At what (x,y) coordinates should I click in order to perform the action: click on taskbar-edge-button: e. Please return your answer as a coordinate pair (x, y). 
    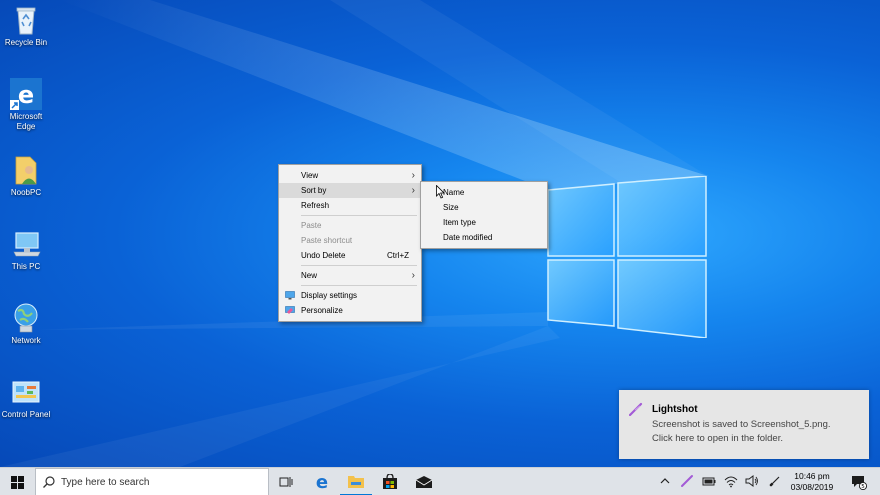
    Looking at the image, I should click on (322, 481).